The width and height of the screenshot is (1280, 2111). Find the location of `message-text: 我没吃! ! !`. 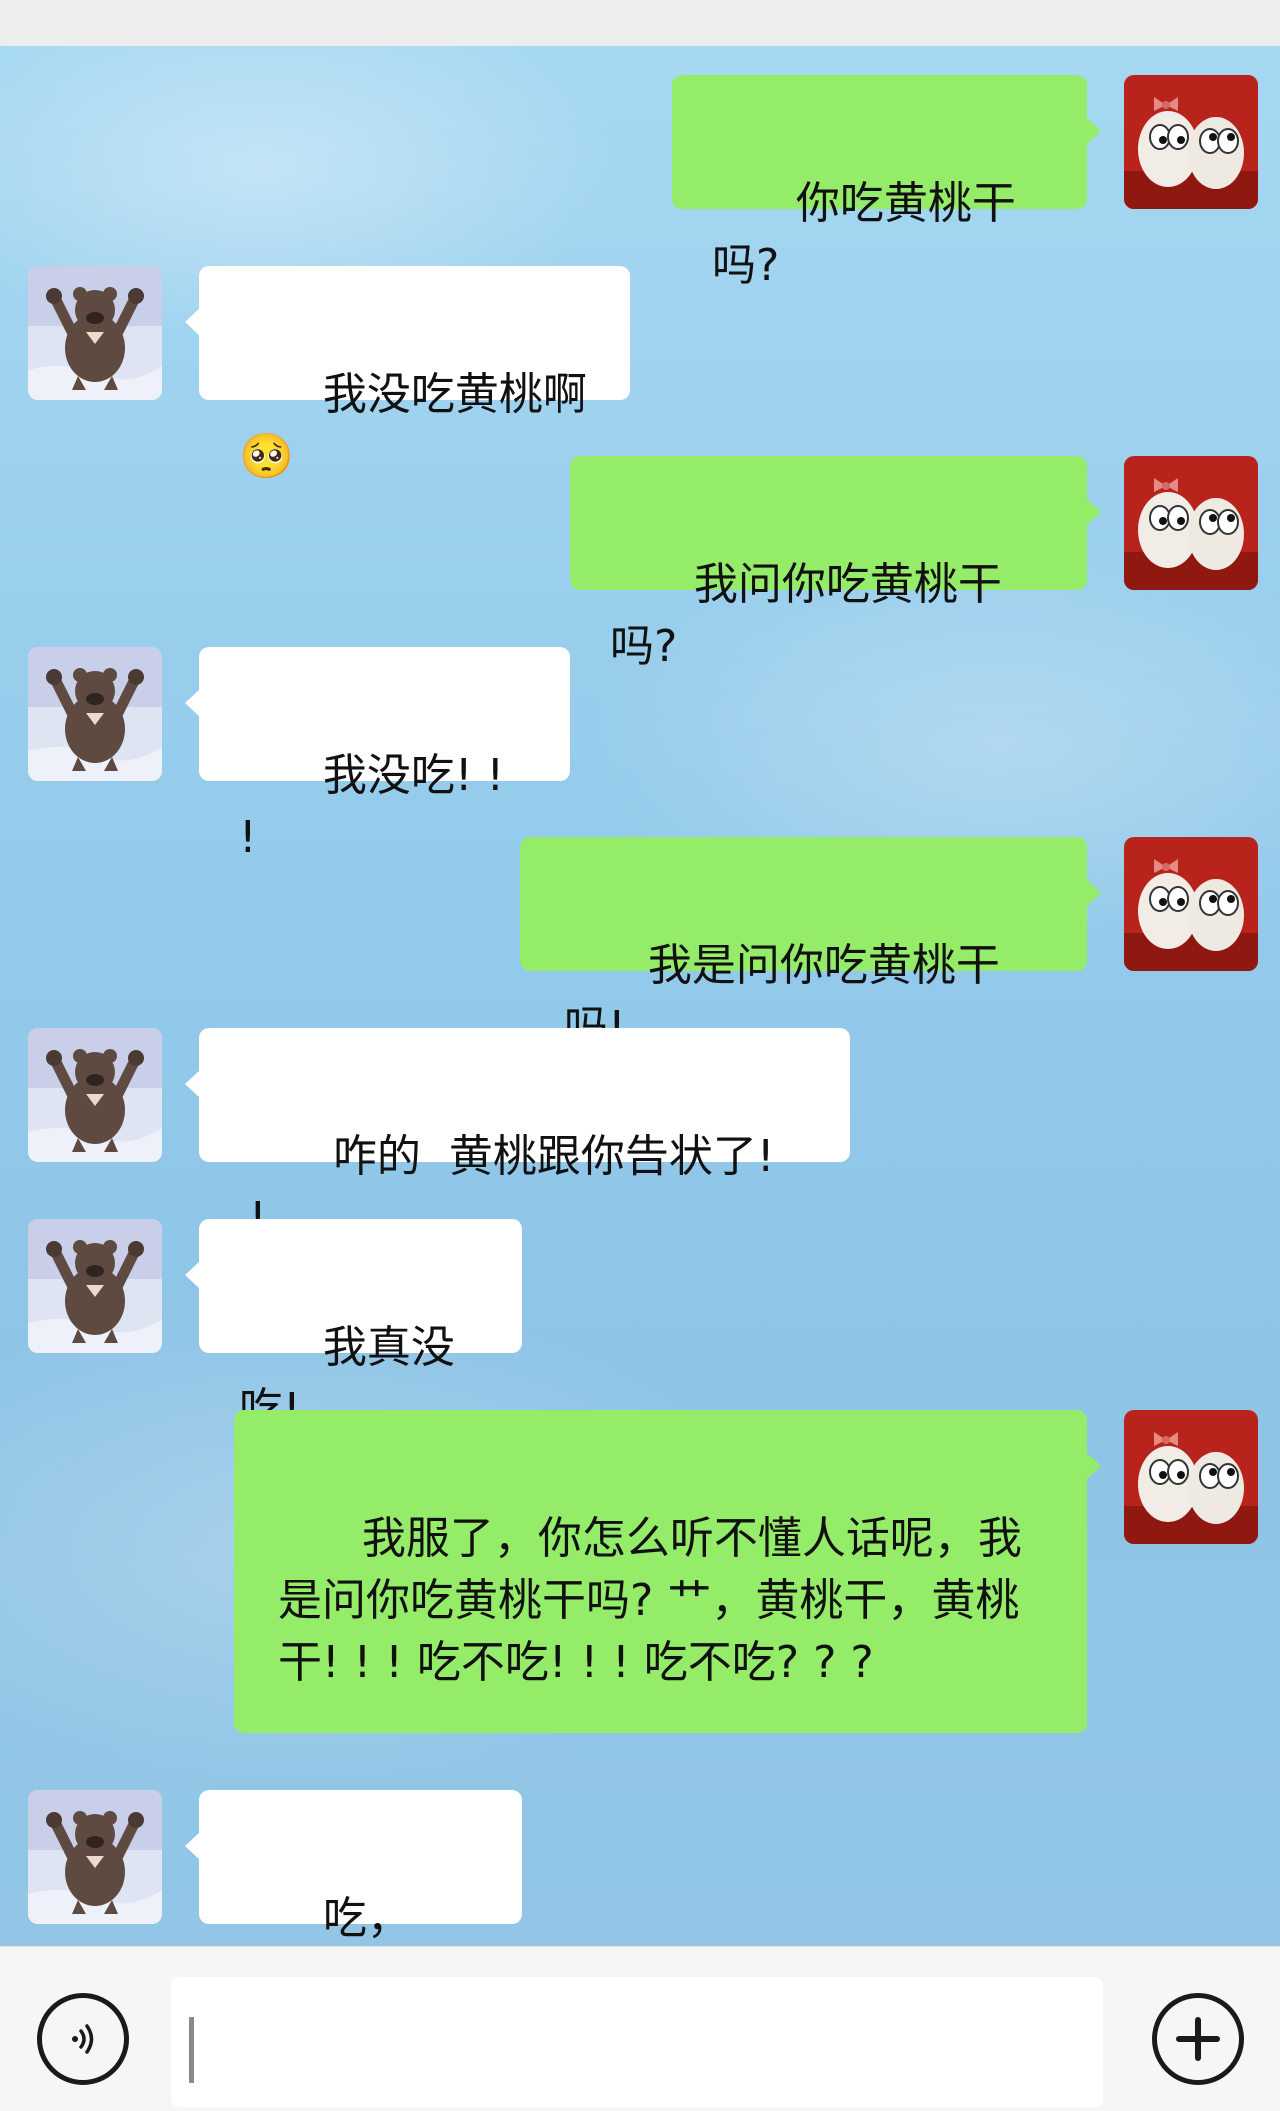

message-text: 我没吃! ! ! is located at coordinates (379, 806).